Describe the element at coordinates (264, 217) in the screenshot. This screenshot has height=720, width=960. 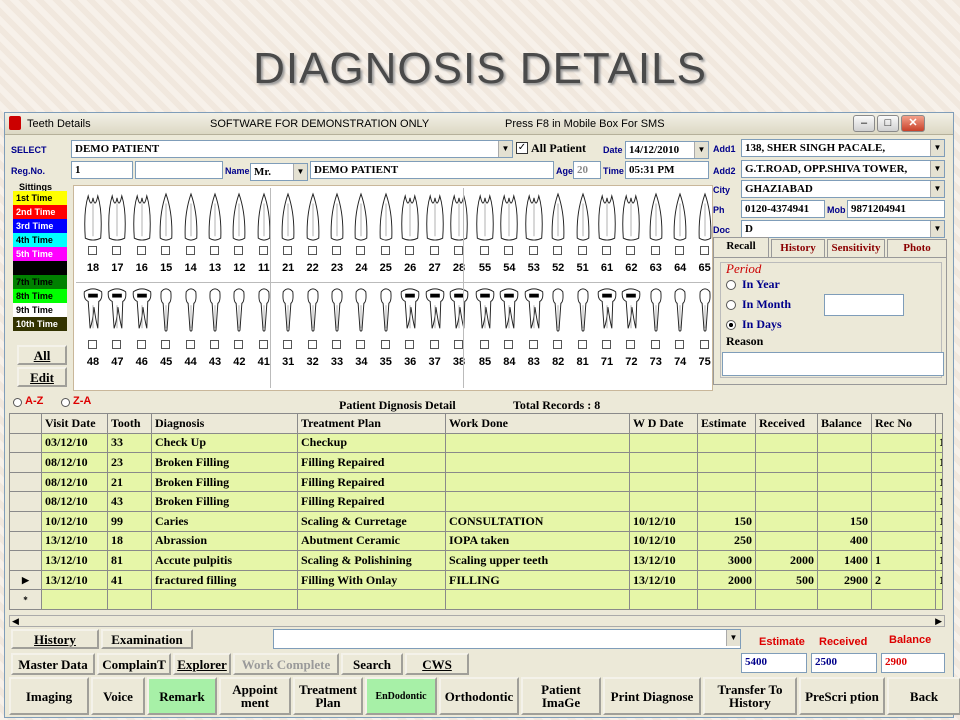
I see `tooth-11-icon` at that location.